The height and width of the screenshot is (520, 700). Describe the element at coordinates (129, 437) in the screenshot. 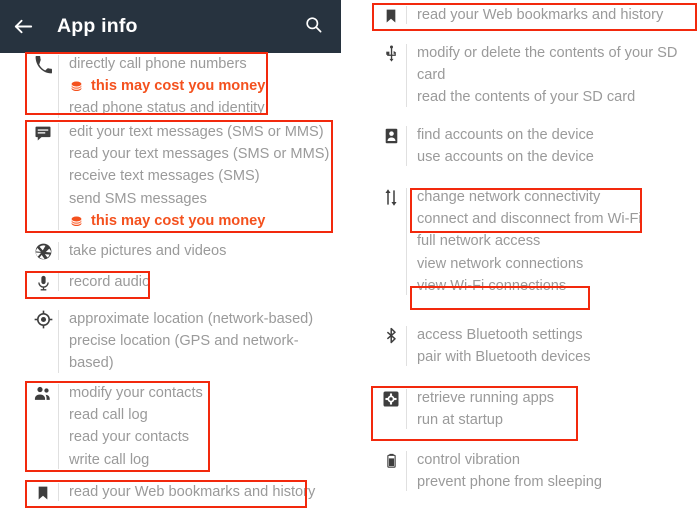

I see `permission-line: read your contacts` at that location.